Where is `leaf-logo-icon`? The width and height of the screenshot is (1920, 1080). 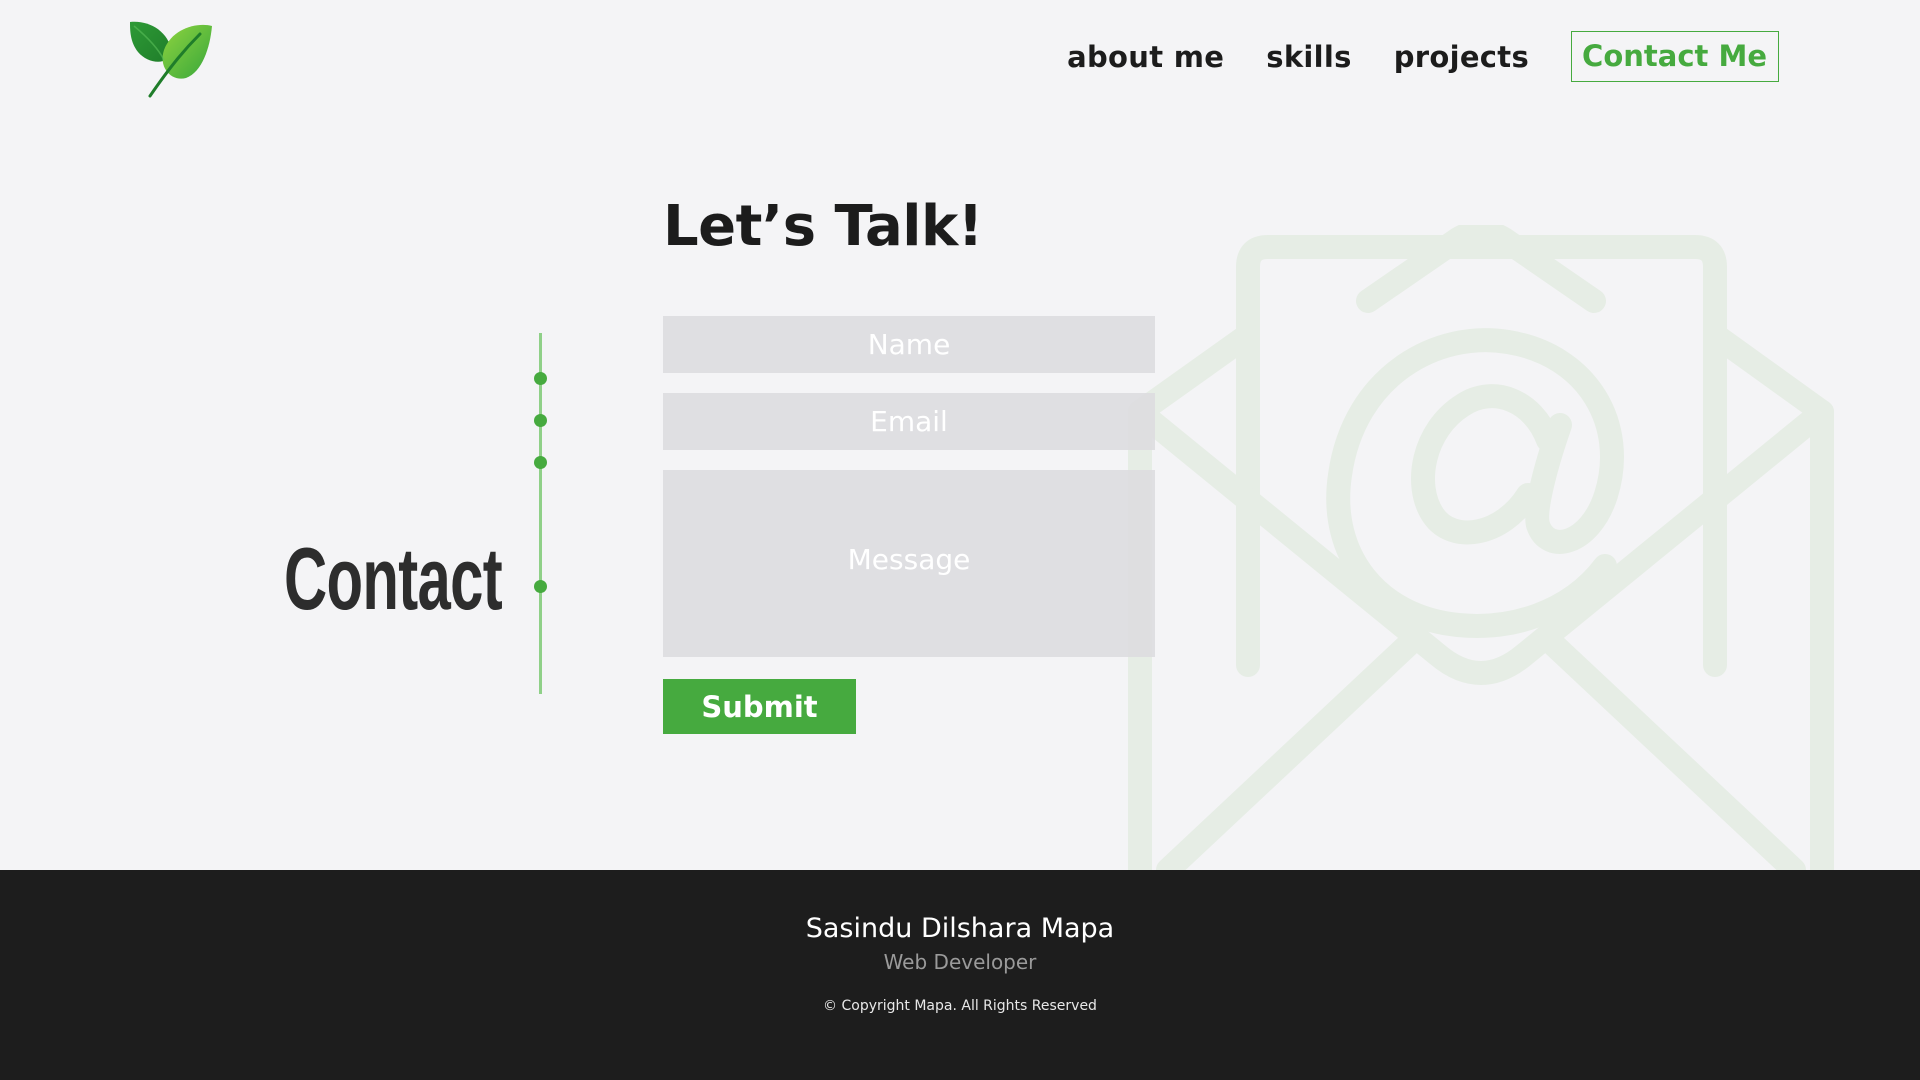 leaf-logo-icon is located at coordinates (171, 58).